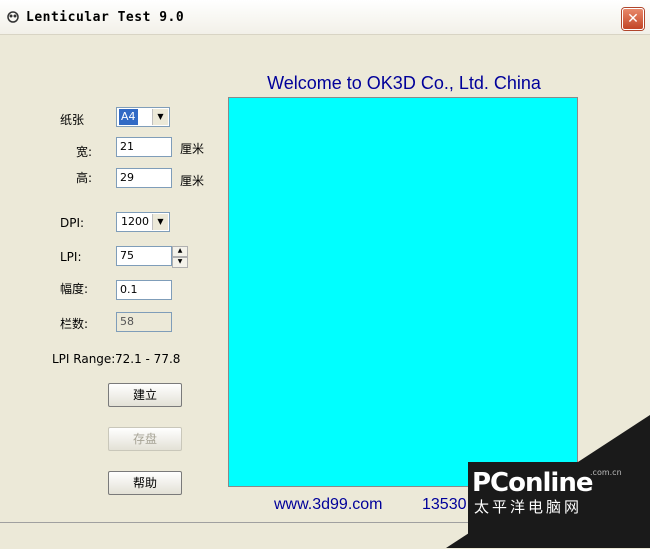 The width and height of the screenshot is (650, 549). Describe the element at coordinates (145, 395) in the screenshot. I see `create-button: 建立` at that location.